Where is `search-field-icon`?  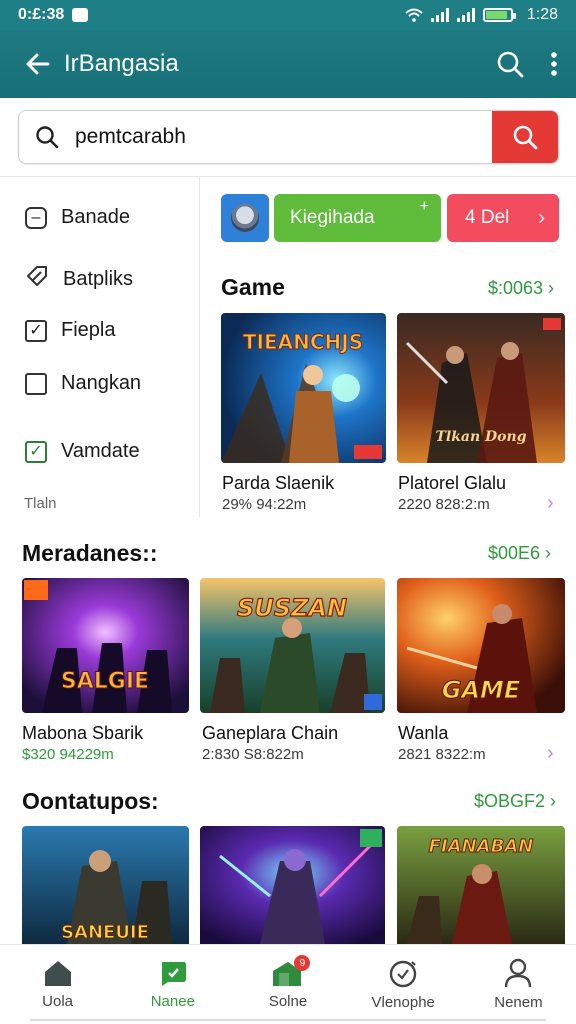
search-field-icon is located at coordinates (47, 137).